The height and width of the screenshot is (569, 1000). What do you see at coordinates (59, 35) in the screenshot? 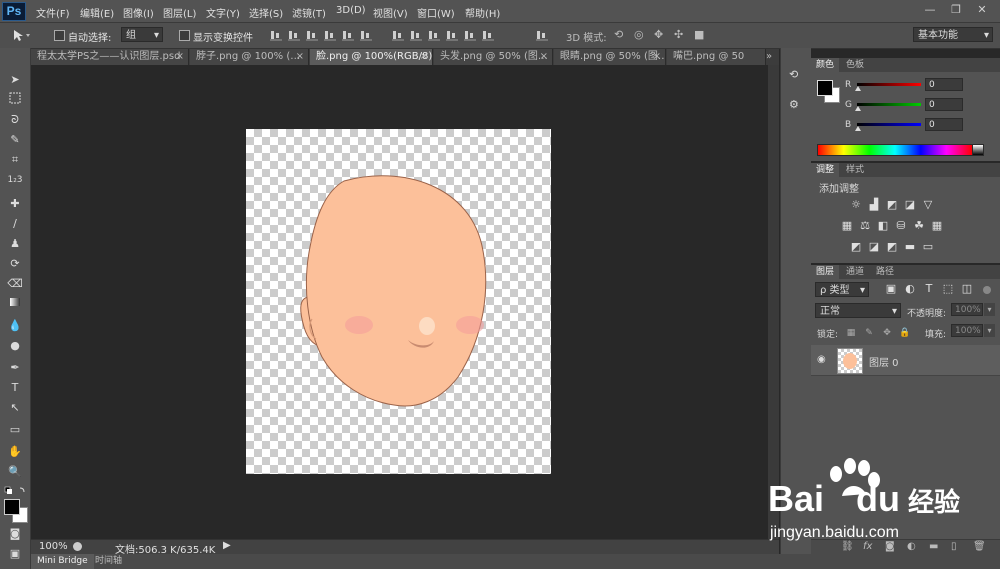
I see `auto-select-checkbox` at bounding box center [59, 35].